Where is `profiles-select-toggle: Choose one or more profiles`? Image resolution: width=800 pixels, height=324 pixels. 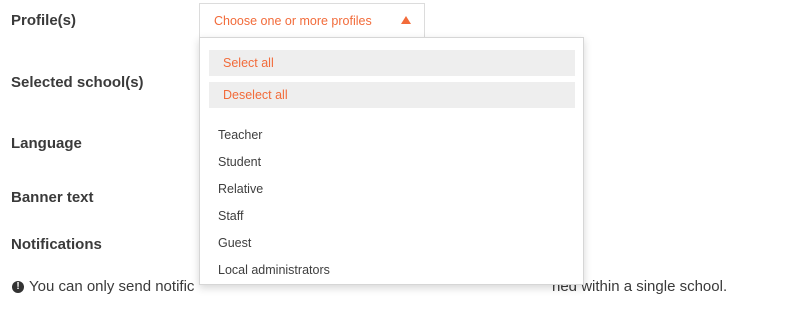 profiles-select-toggle: Choose one or more profiles is located at coordinates (312, 20).